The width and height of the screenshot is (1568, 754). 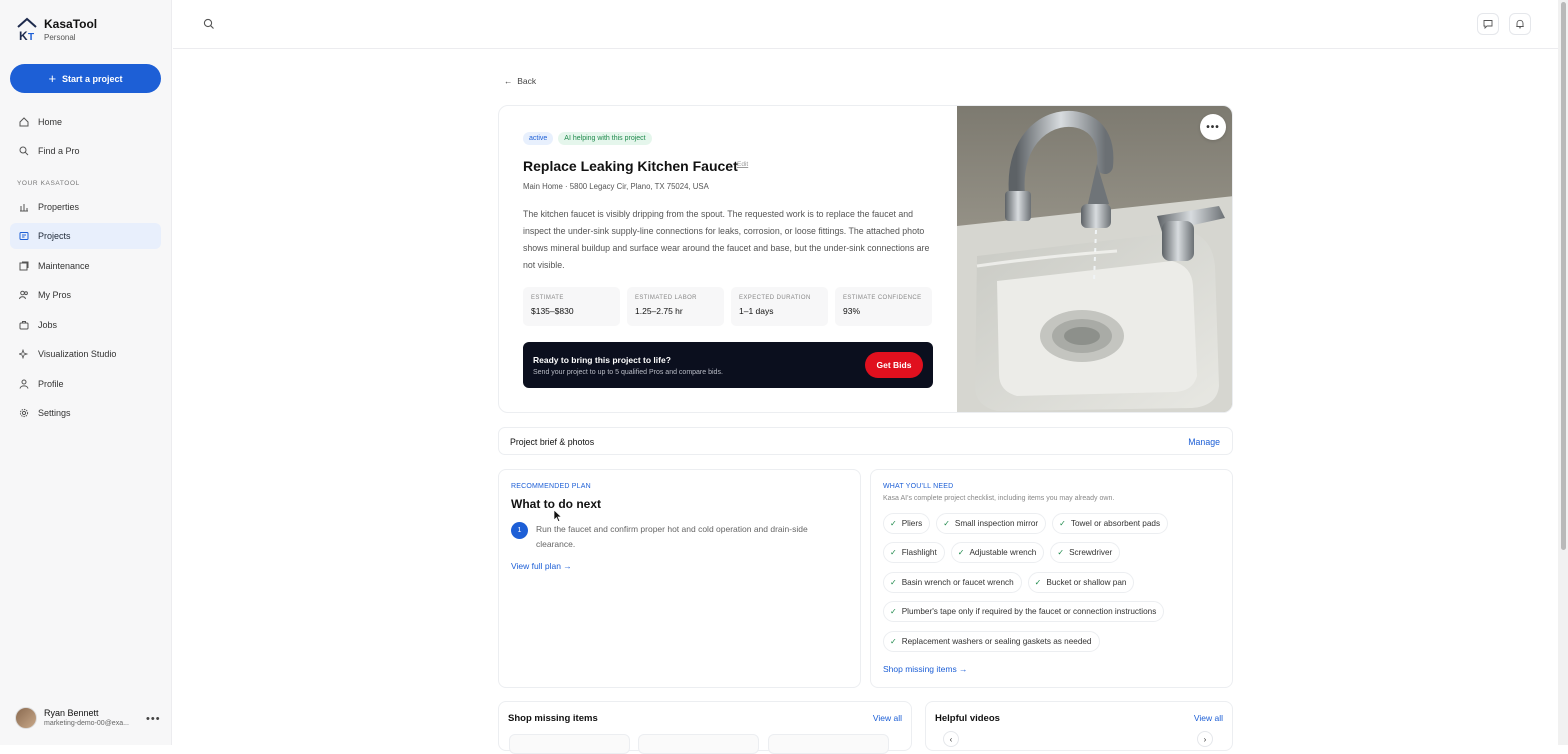 I want to click on manage-link: Manage, so click(x=1204, y=442).